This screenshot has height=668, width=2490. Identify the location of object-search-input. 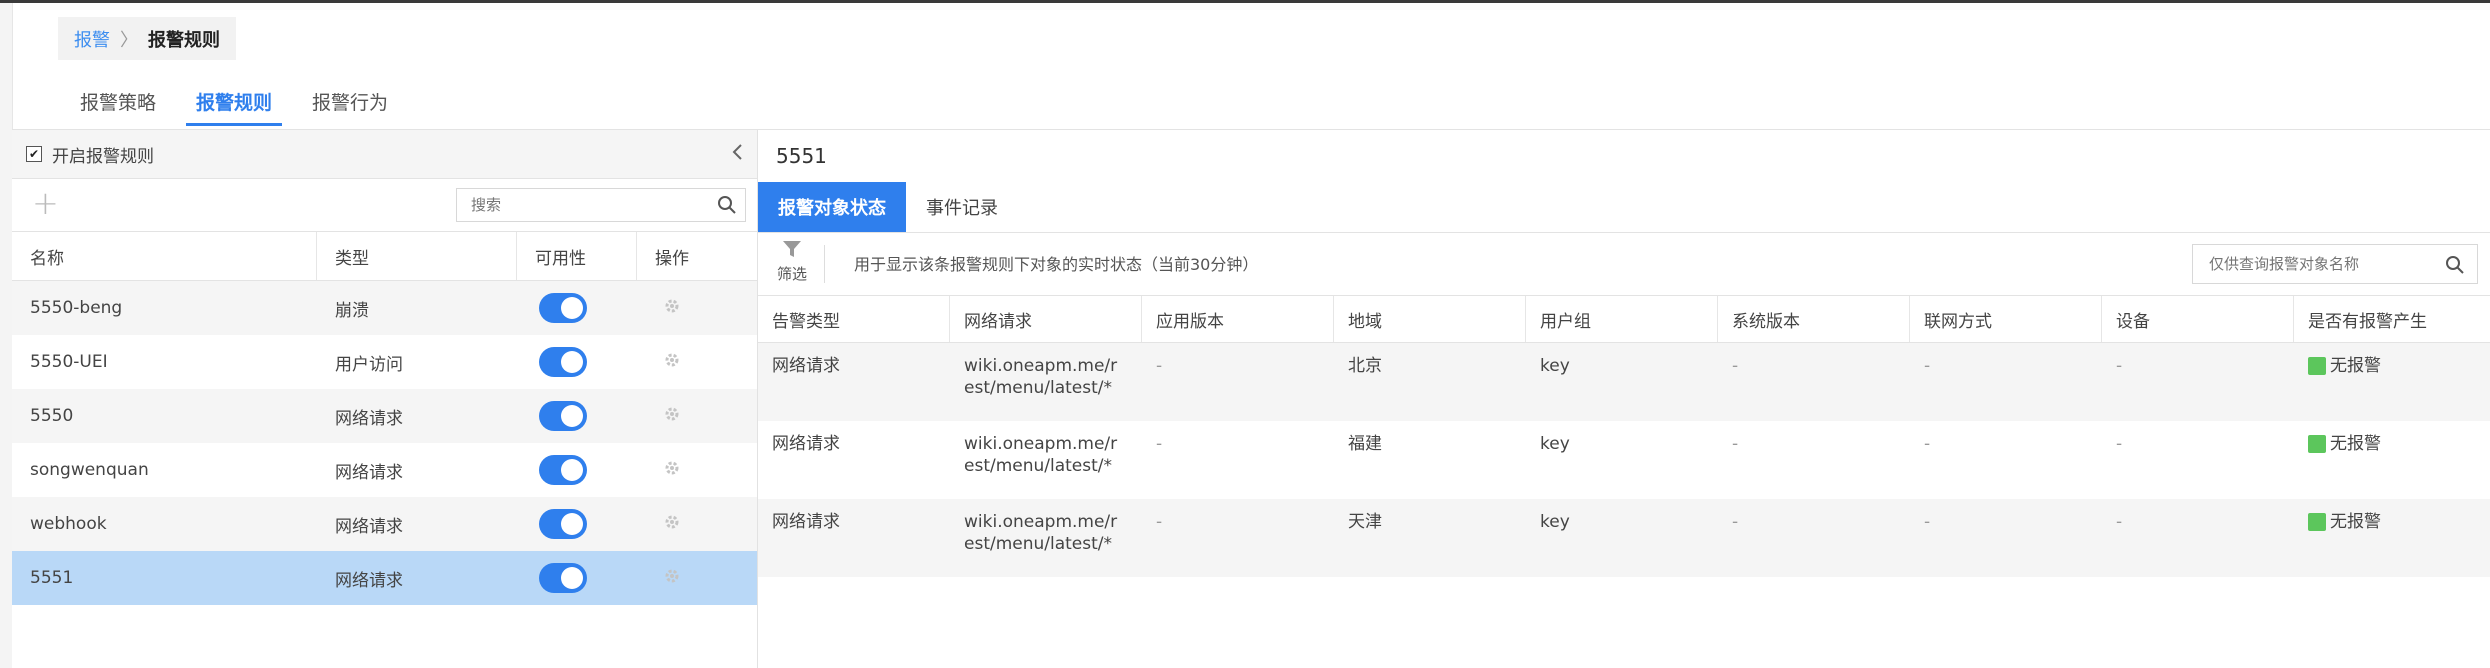
(2319, 264).